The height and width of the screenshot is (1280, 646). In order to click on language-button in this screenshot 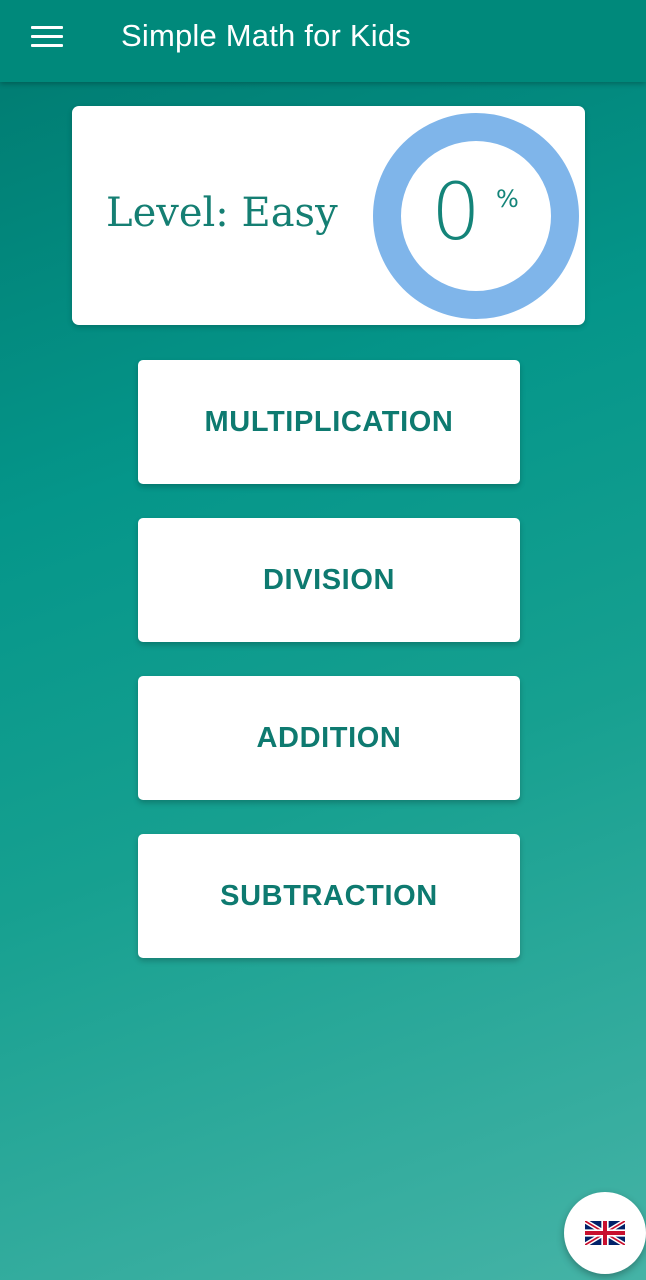, I will do `click(605, 1233)`.